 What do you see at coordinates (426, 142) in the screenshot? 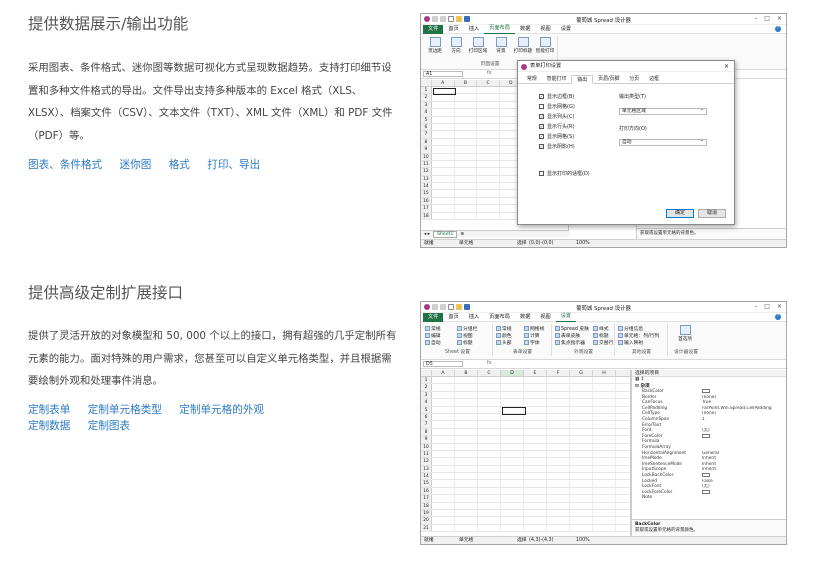
I see `row-header: 8` at bounding box center [426, 142].